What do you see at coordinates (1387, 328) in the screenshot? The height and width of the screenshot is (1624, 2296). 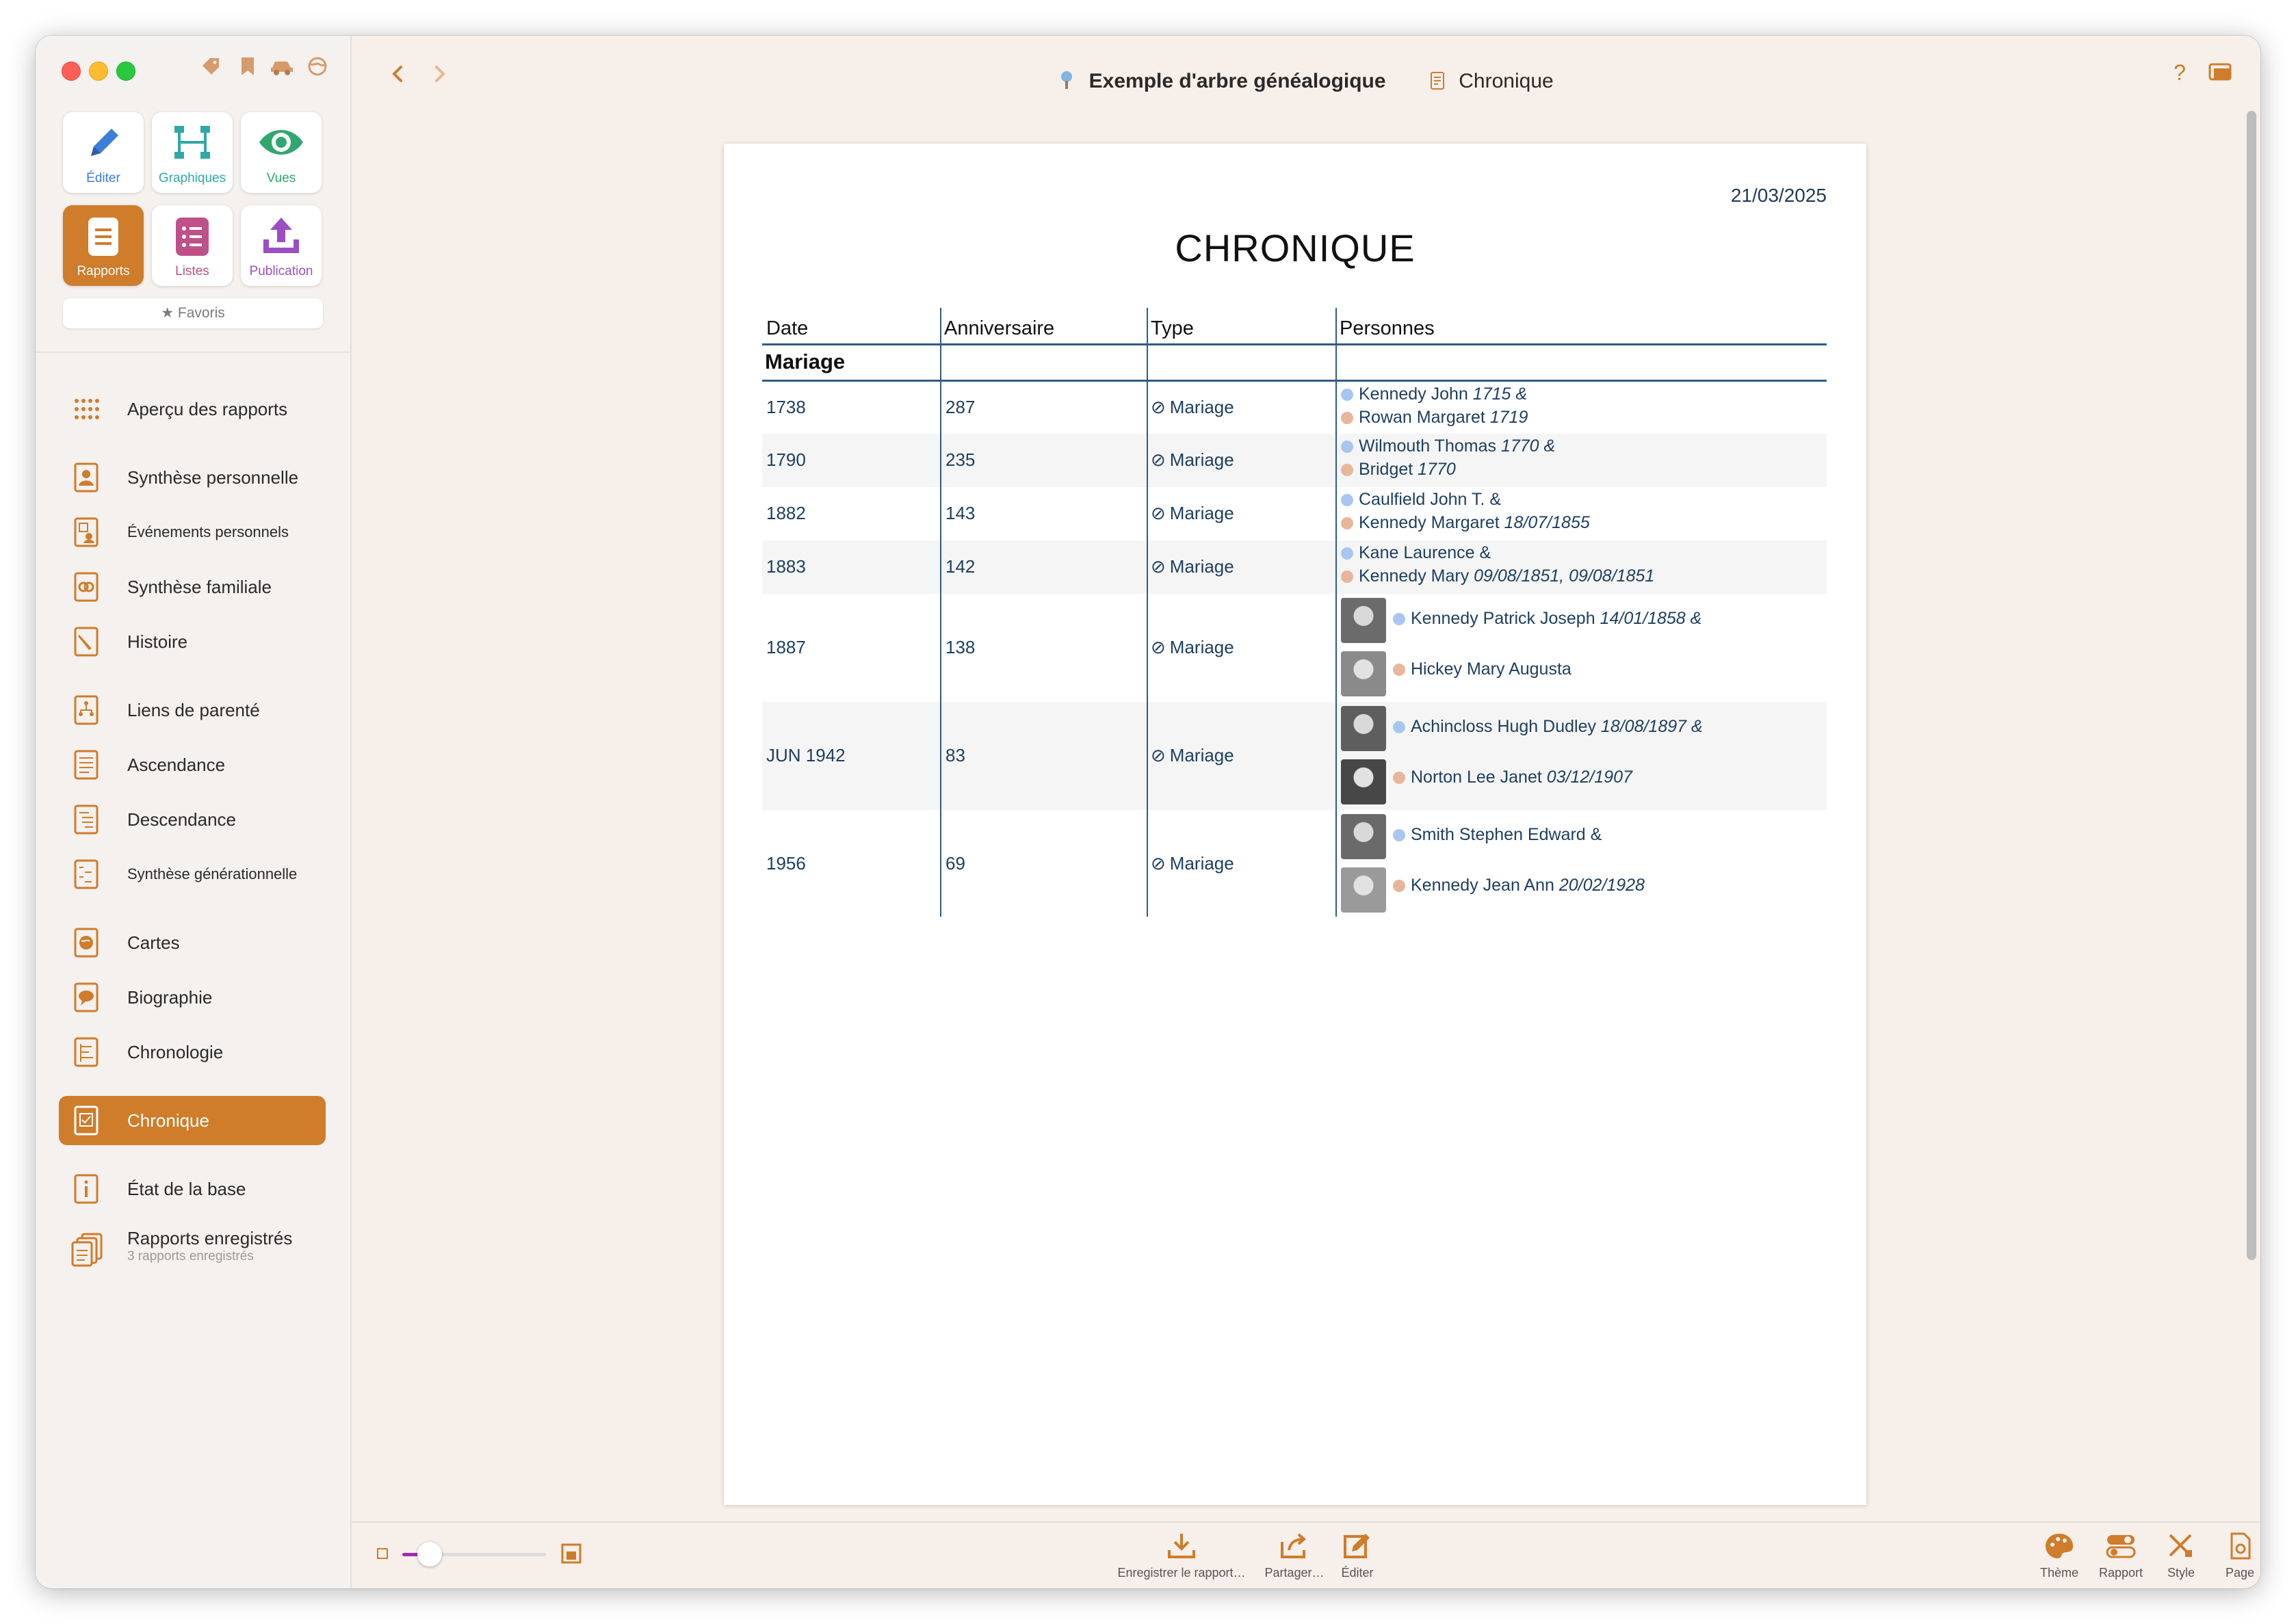 I see `header-personnes: Personnes` at bounding box center [1387, 328].